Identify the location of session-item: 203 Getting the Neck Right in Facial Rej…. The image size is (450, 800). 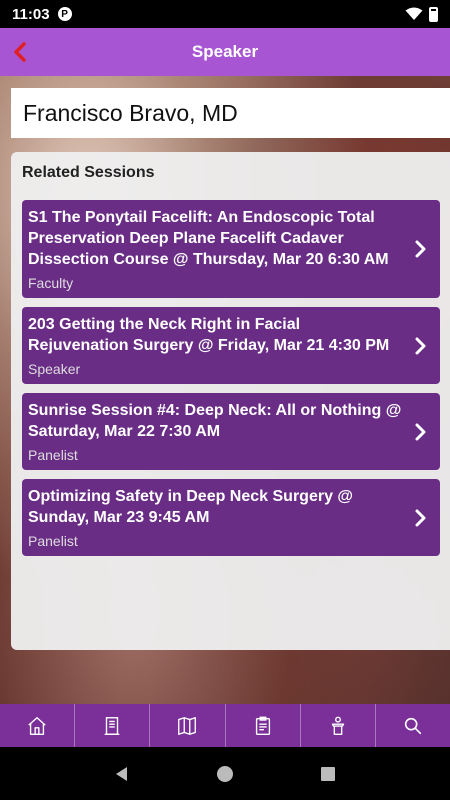
(231, 345).